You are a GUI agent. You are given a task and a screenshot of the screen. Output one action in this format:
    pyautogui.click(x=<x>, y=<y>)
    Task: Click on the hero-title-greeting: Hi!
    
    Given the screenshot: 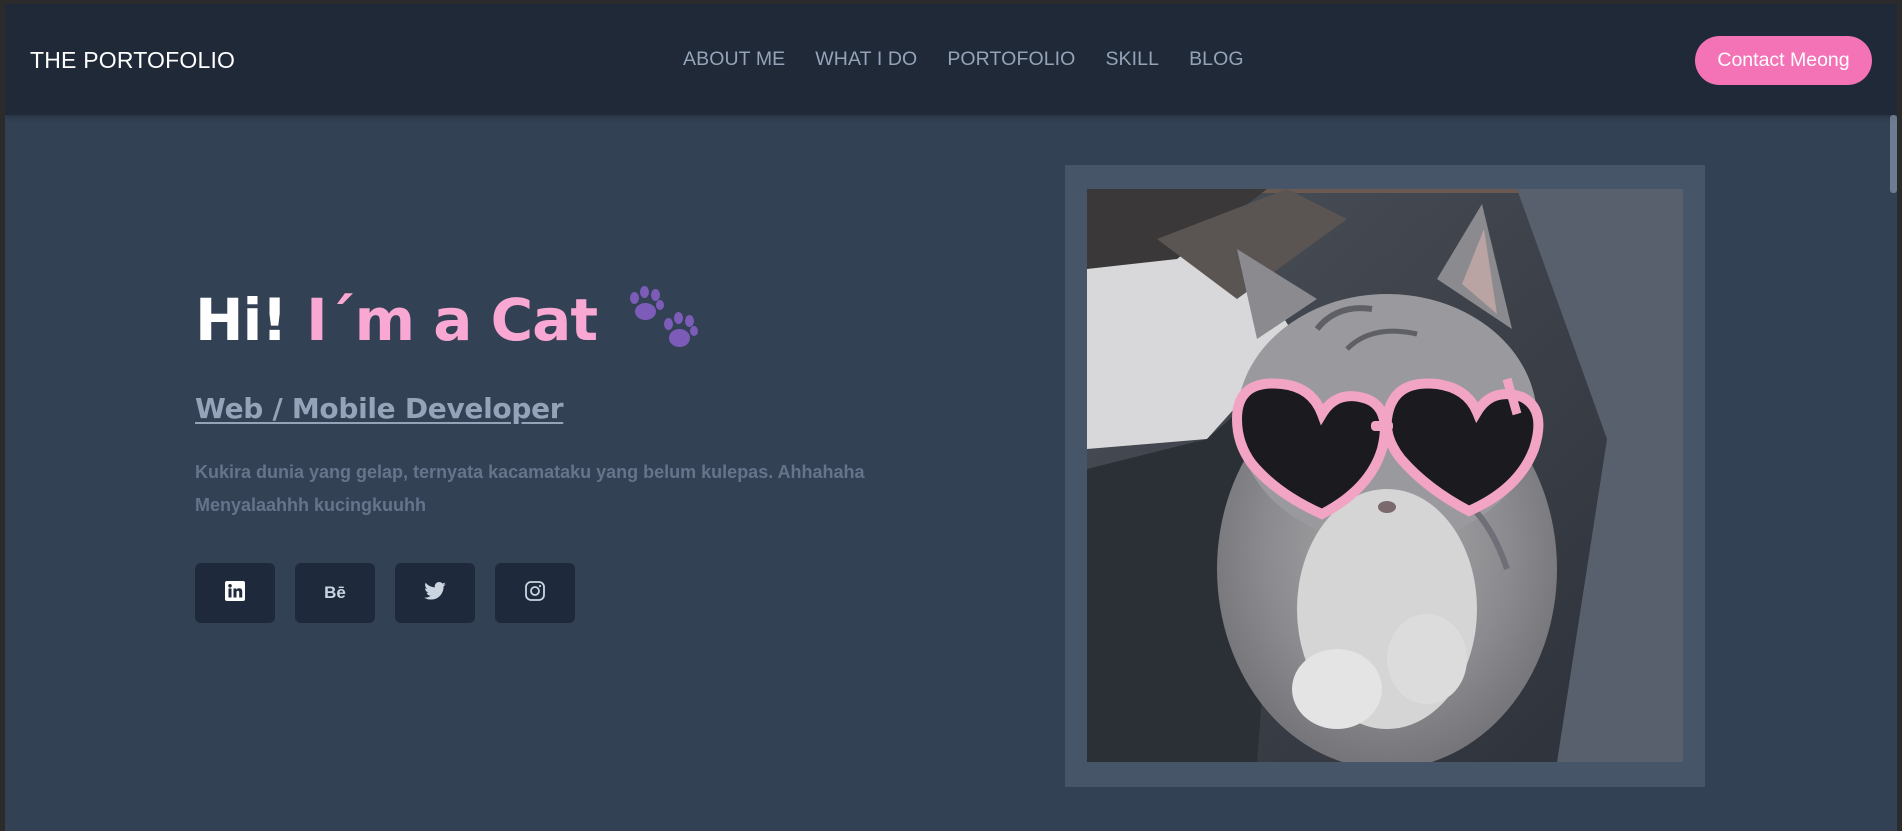 What is the action you would take?
    pyautogui.click(x=241, y=320)
    